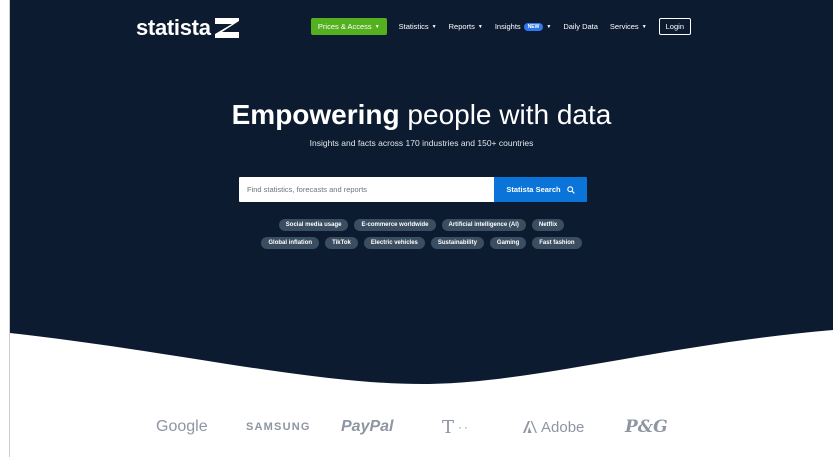 The image size is (833, 457). Describe the element at coordinates (182, 426) in the screenshot. I see `google-logo: Google` at that location.